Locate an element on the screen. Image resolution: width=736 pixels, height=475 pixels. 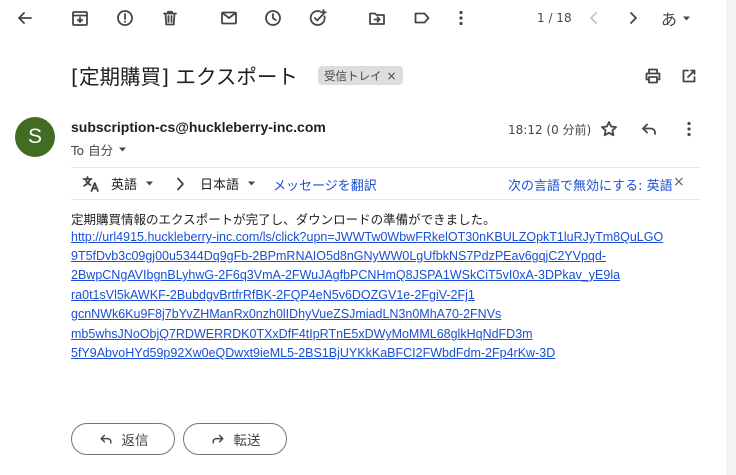
source-language: 英語 is located at coordinates (124, 185).